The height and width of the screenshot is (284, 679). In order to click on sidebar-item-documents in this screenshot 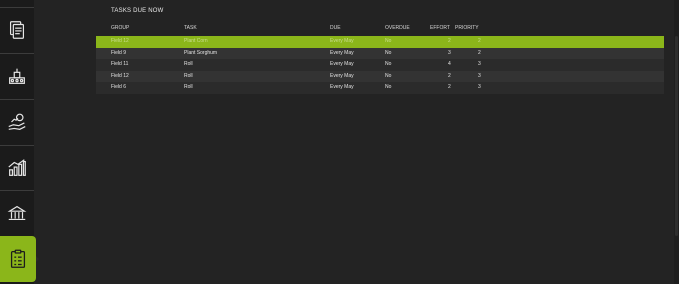, I will do `click(17, 30)`.